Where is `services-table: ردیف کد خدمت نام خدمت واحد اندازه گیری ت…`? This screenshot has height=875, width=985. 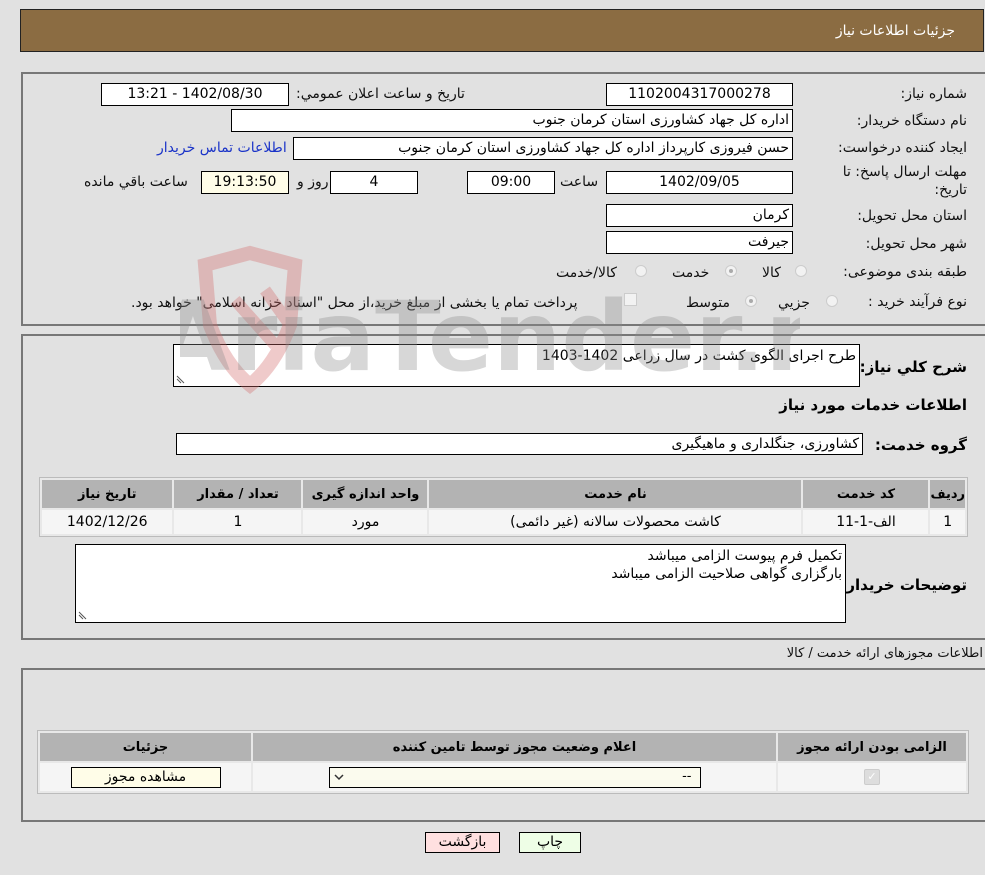 services-table: ردیف کد خدمت نام خدمت واحد اندازه گیری ت… is located at coordinates (503, 507).